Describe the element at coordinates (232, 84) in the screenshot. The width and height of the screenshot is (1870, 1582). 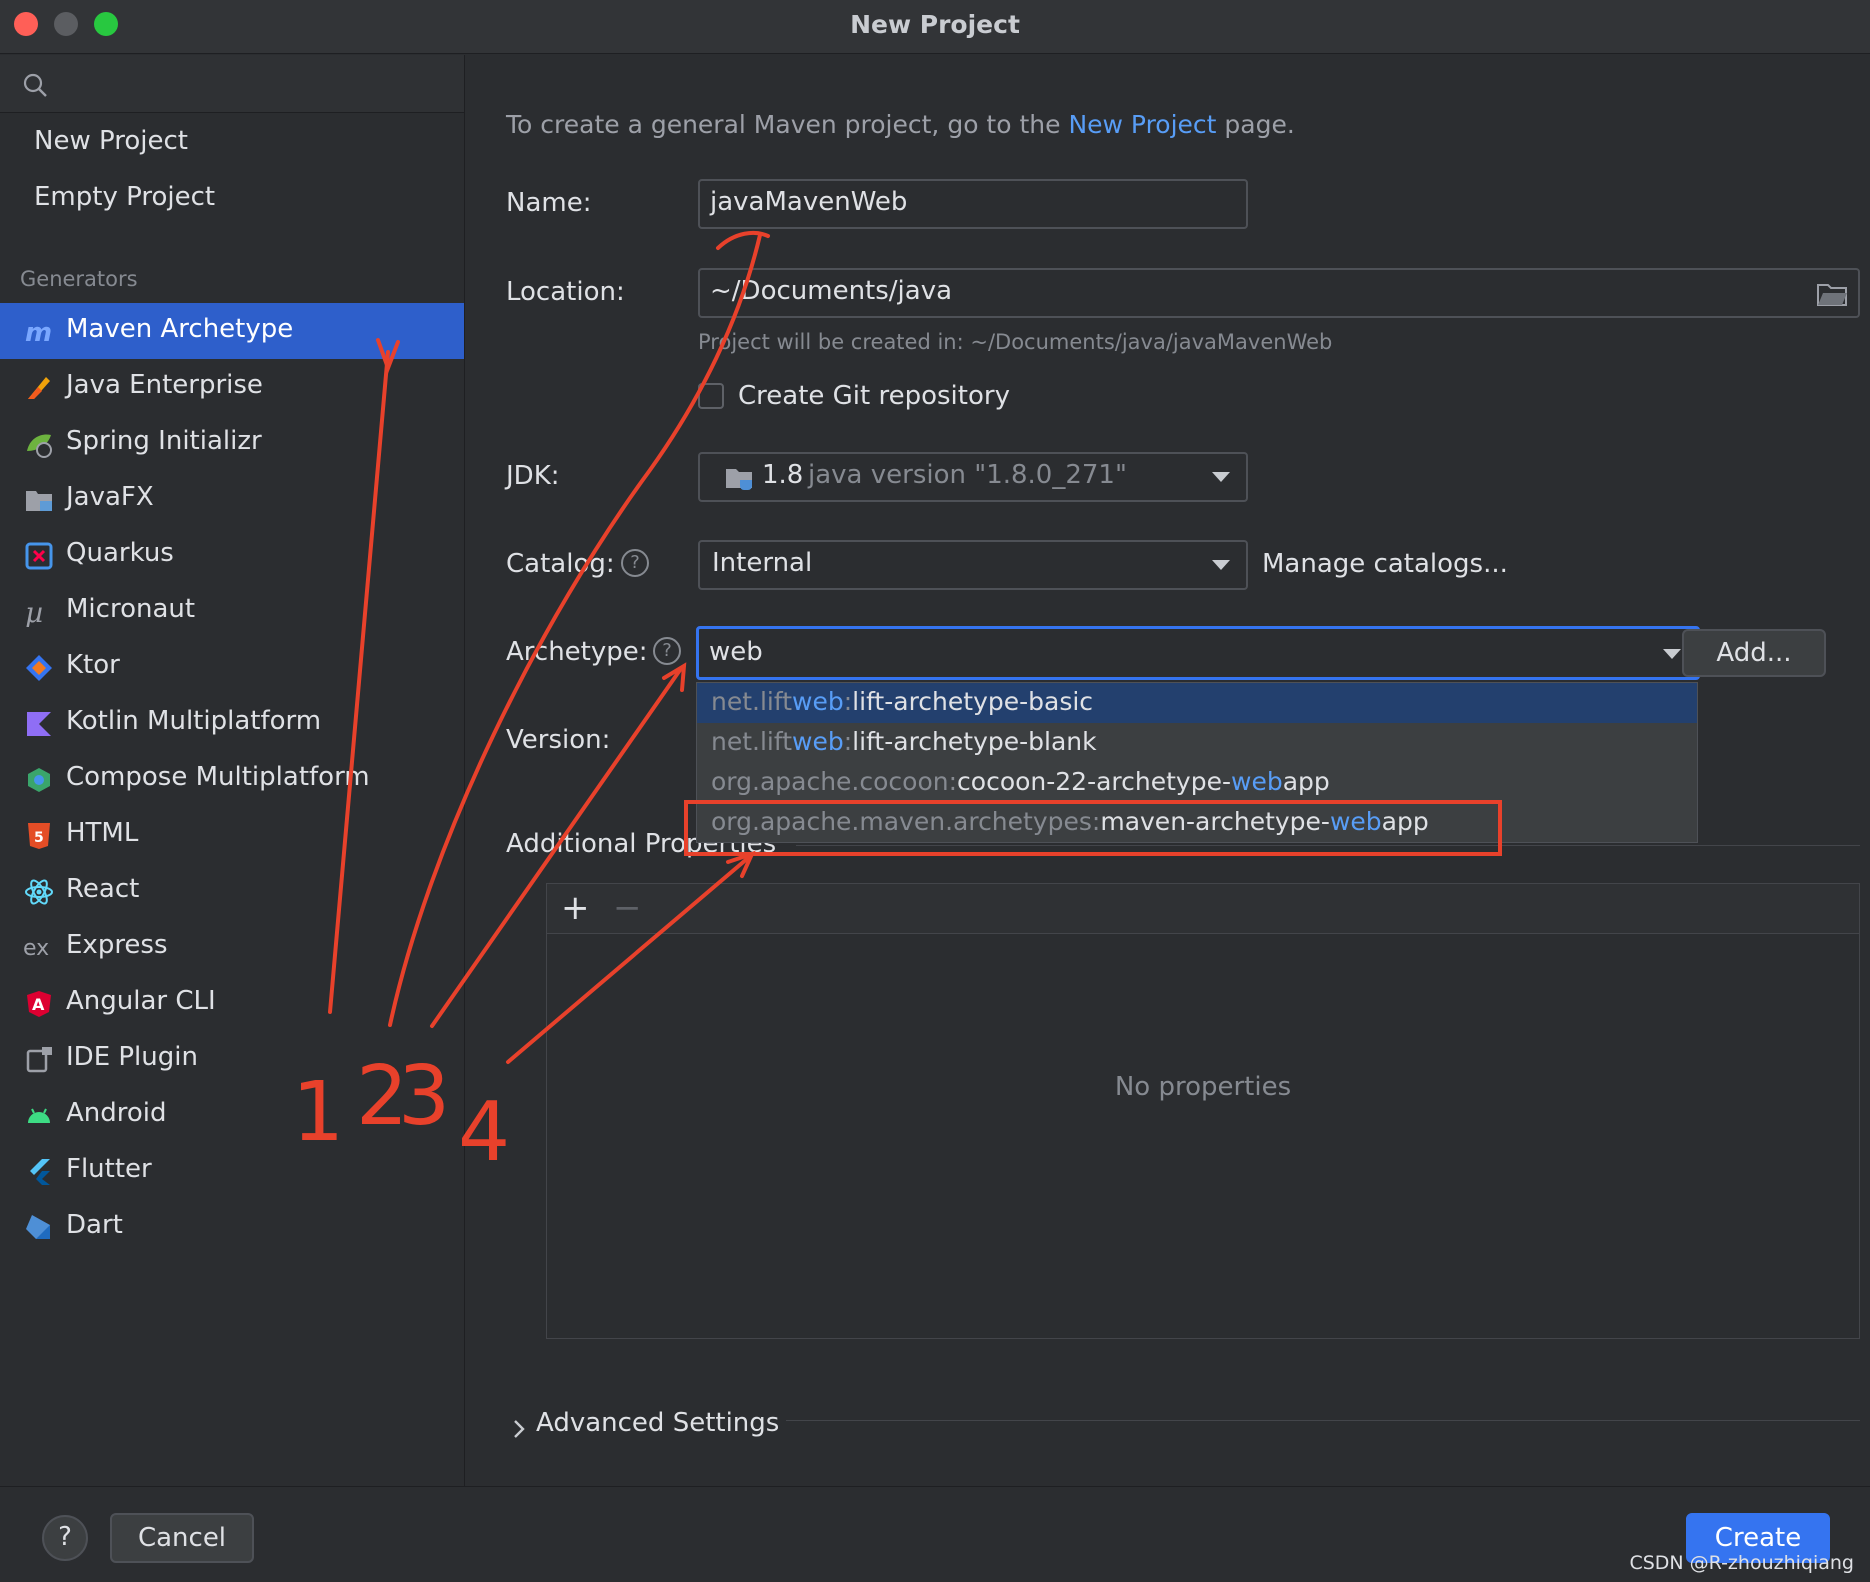
I see `sidebar-search-input` at that location.